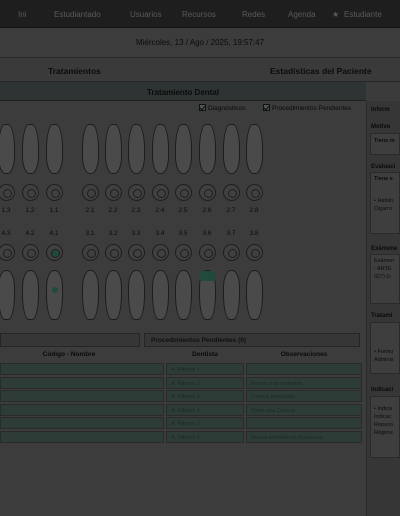  I want to click on lower-tooth-number: 4.1, so click(54, 233).